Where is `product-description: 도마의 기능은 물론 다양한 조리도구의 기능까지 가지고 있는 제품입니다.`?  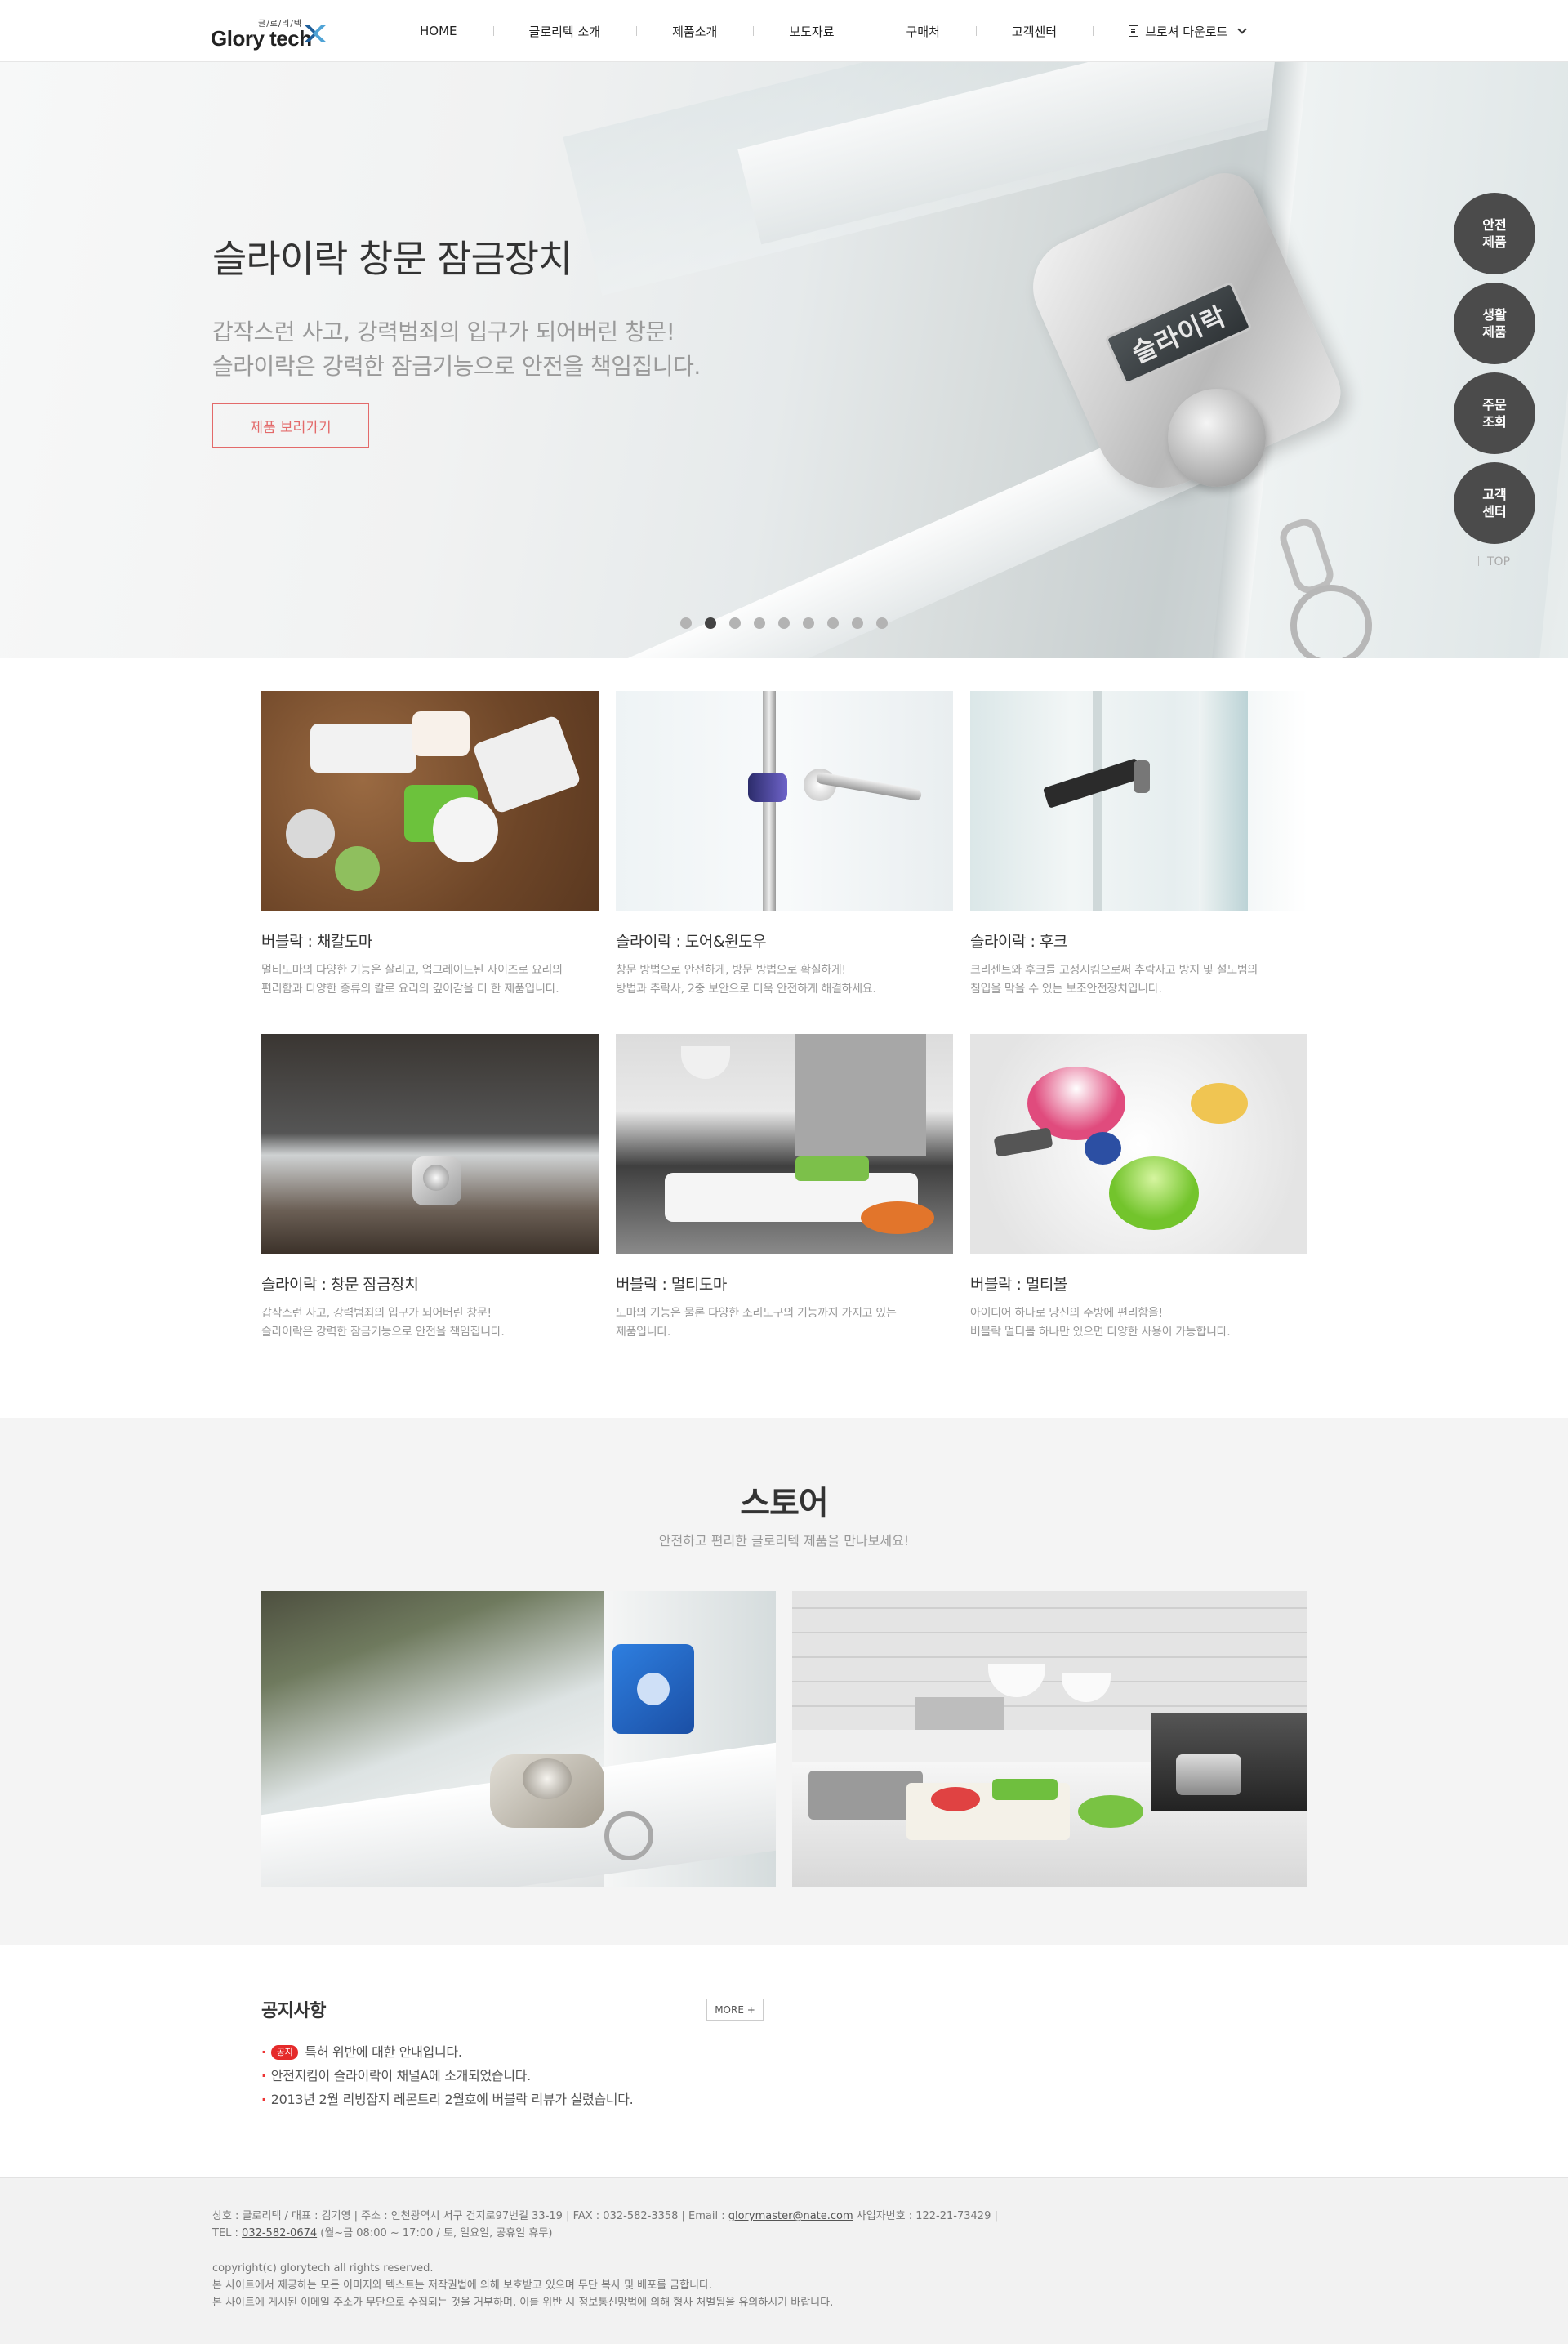
product-description: 도마의 기능은 물론 다양한 조리도구의 기능까지 가지고 있는 제품입니다. is located at coordinates (756, 1323).